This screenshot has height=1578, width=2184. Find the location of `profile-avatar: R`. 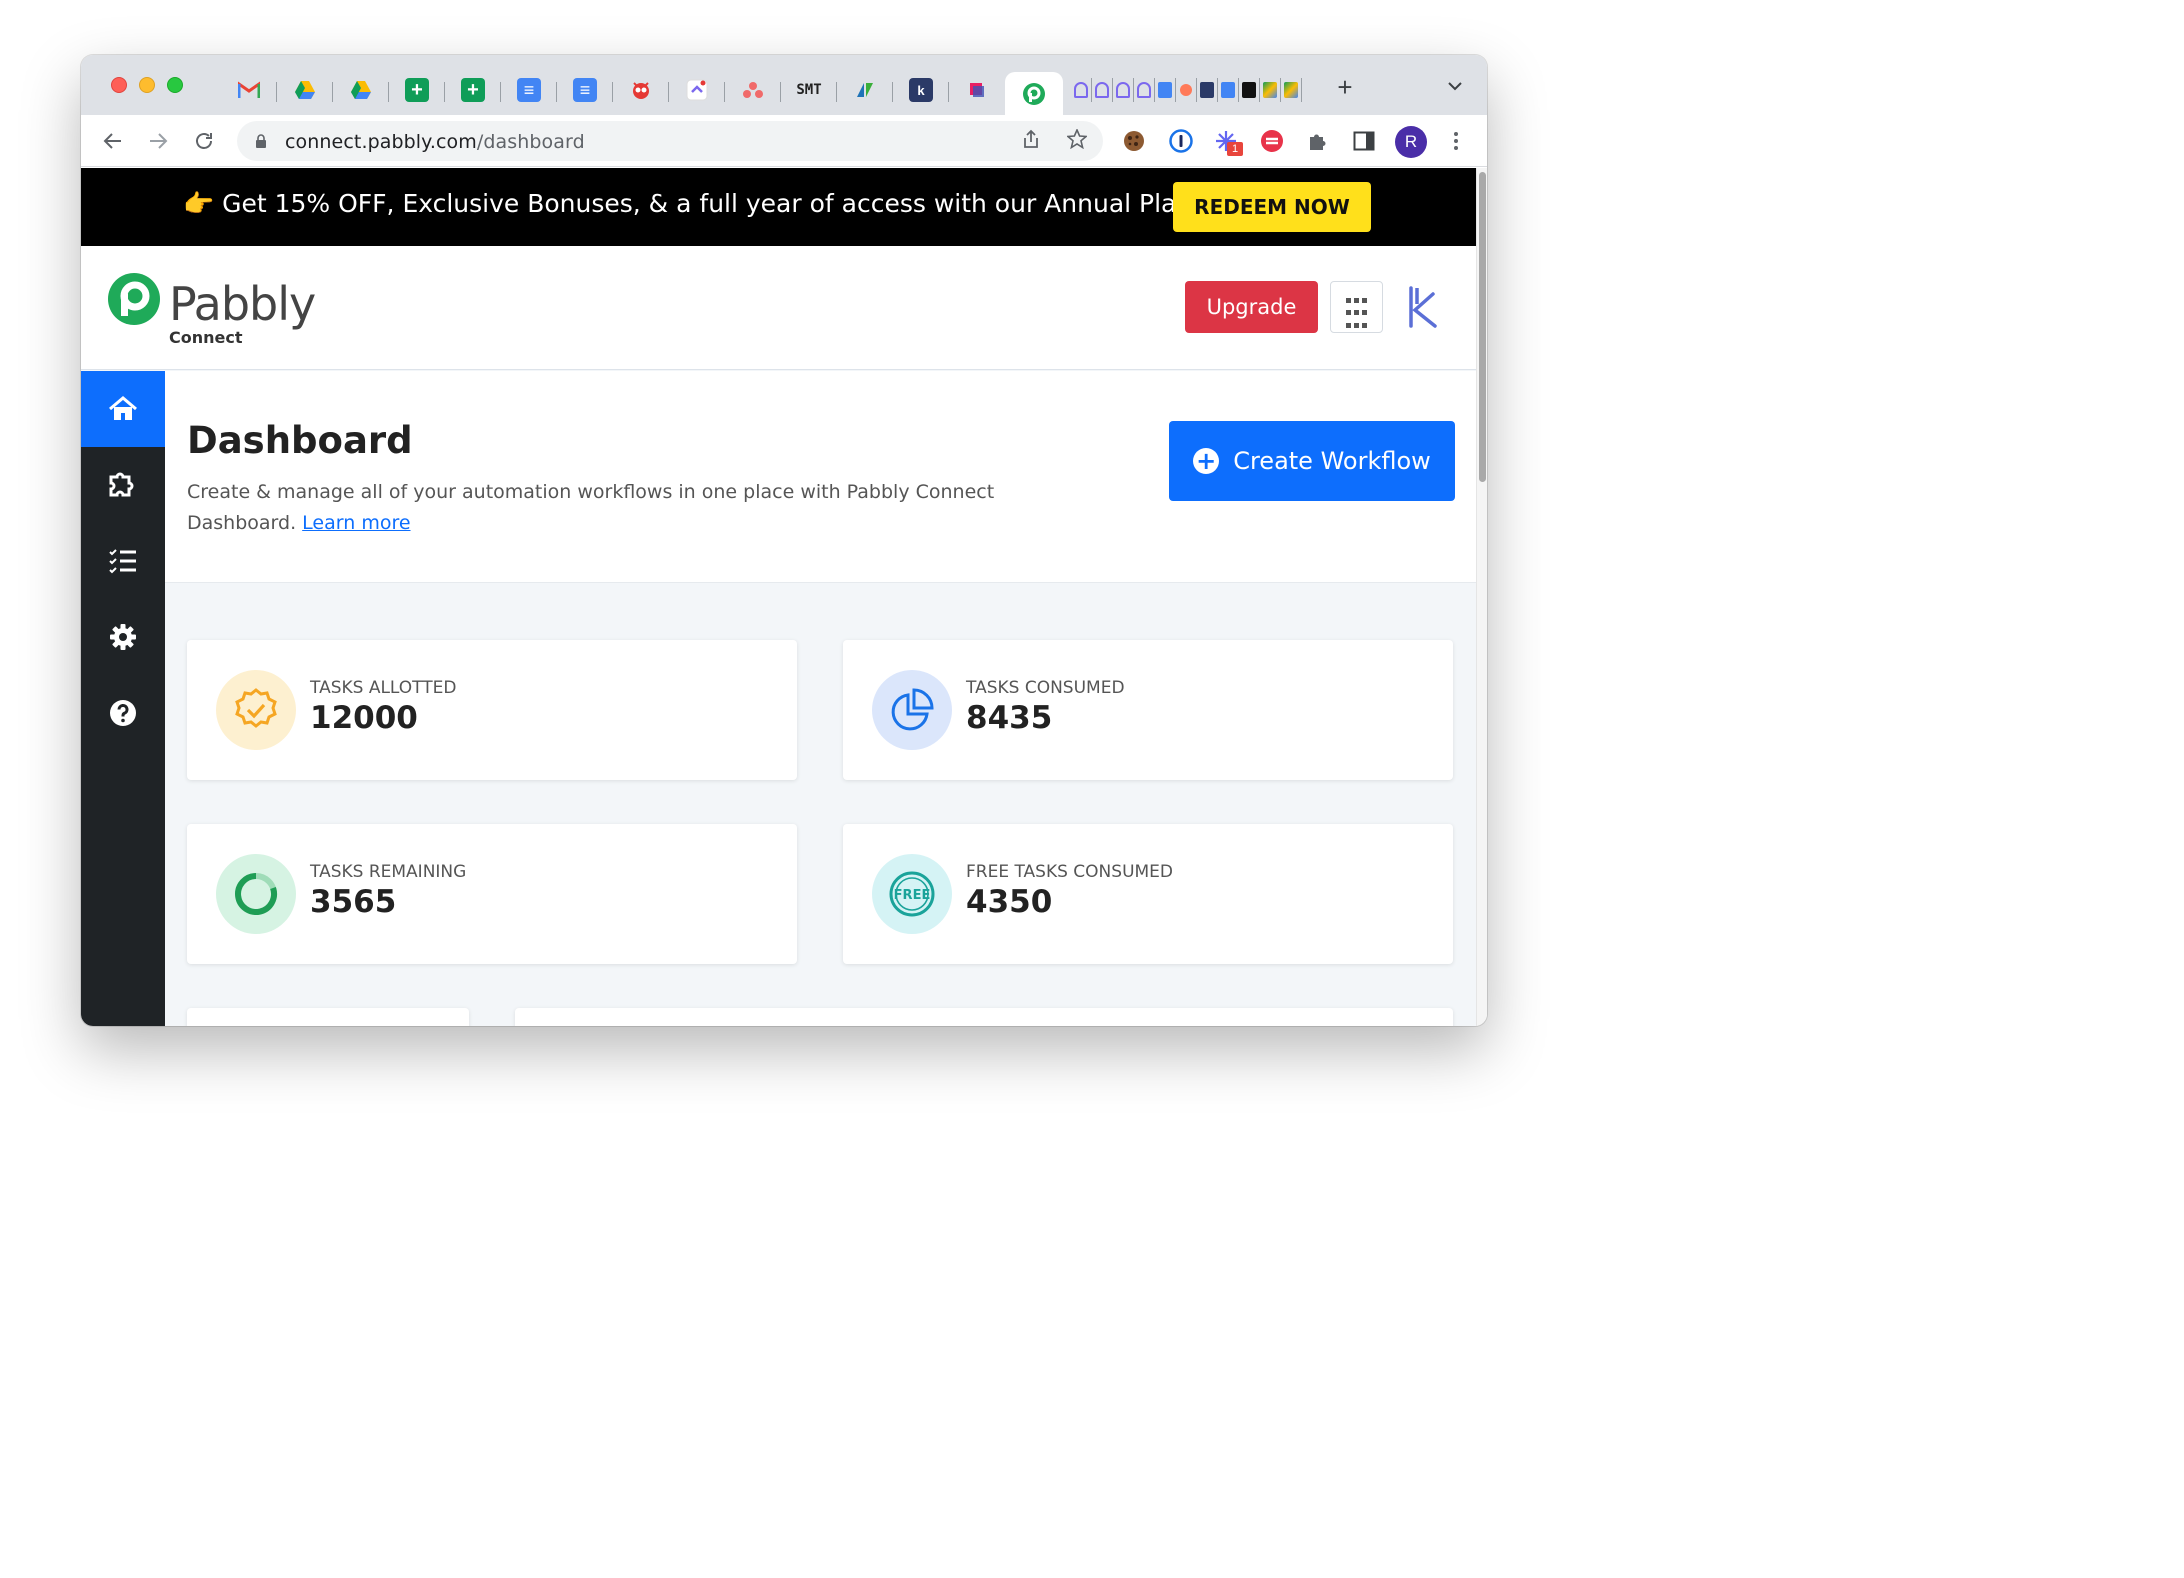

profile-avatar: R is located at coordinates (1411, 142).